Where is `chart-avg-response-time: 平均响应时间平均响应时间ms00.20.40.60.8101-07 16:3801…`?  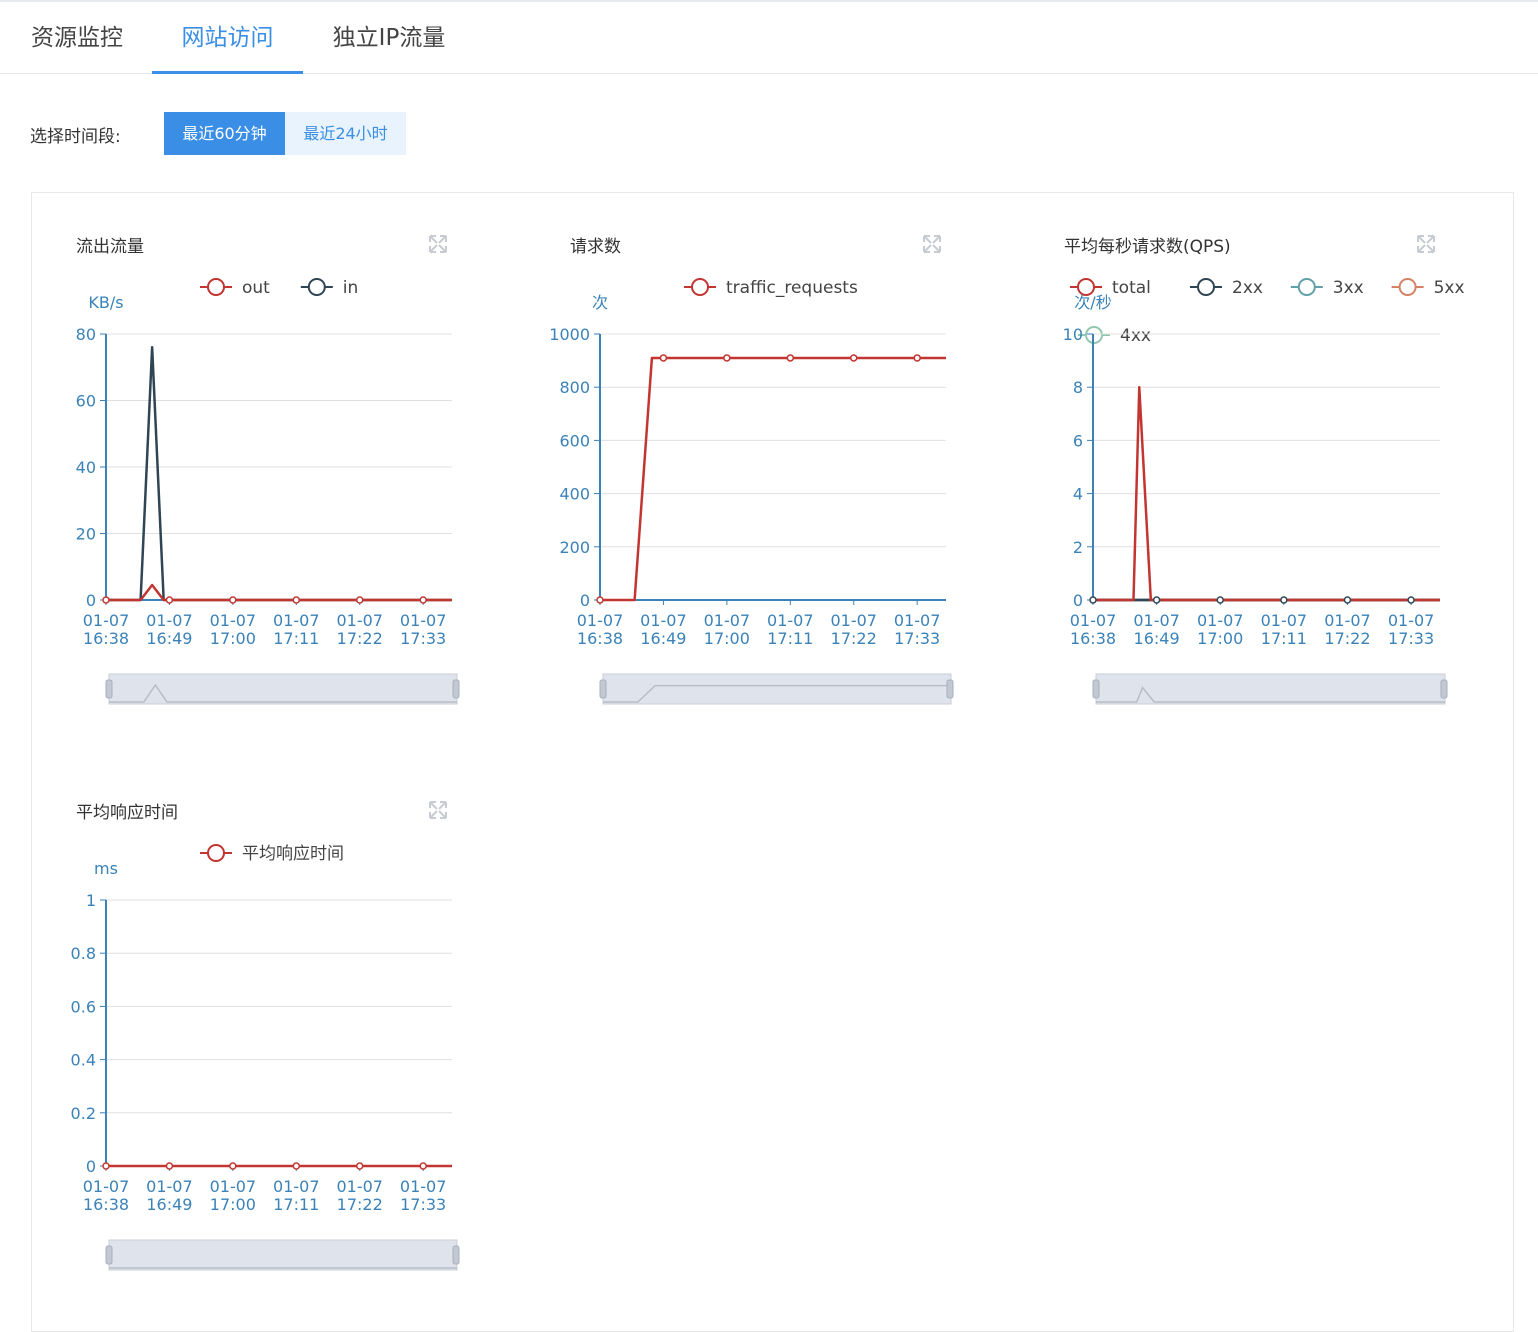 chart-avg-response-time: 平均响应时间平均响应时间ms00.20.40.60.8101-07 16:3801… is located at coordinates (265, 1036).